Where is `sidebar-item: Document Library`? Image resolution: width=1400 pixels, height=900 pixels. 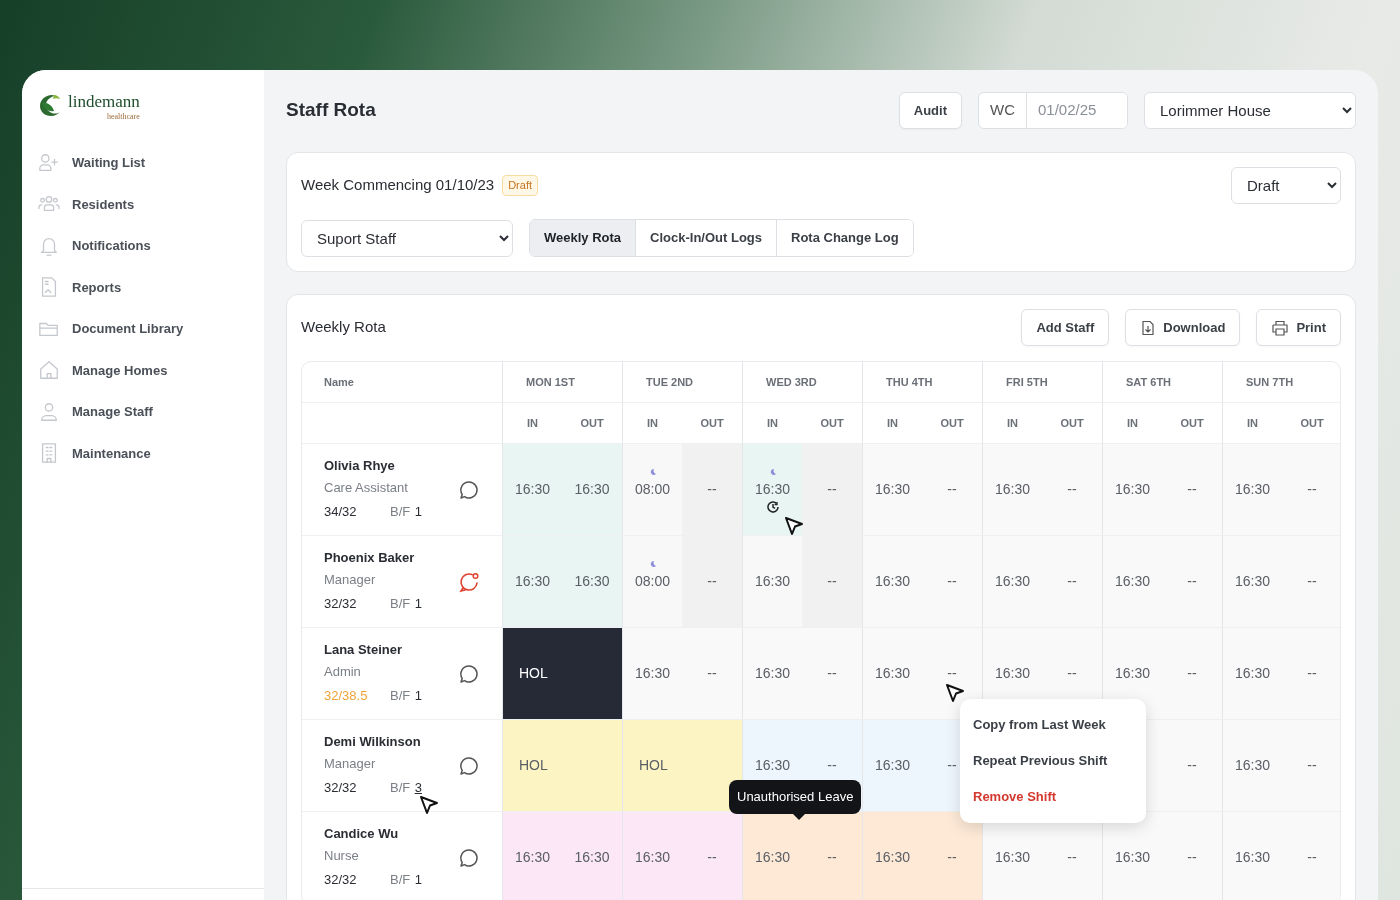
sidebar-item: Document Library is located at coordinates (151, 329).